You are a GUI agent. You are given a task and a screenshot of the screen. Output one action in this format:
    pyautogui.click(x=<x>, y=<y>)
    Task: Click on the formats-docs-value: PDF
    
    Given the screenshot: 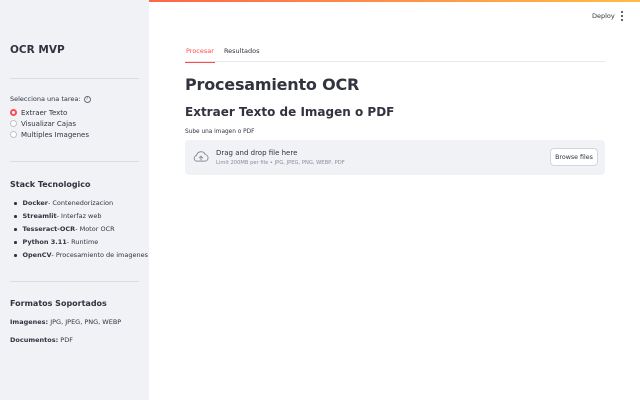 What is the action you would take?
    pyautogui.click(x=65, y=340)
    